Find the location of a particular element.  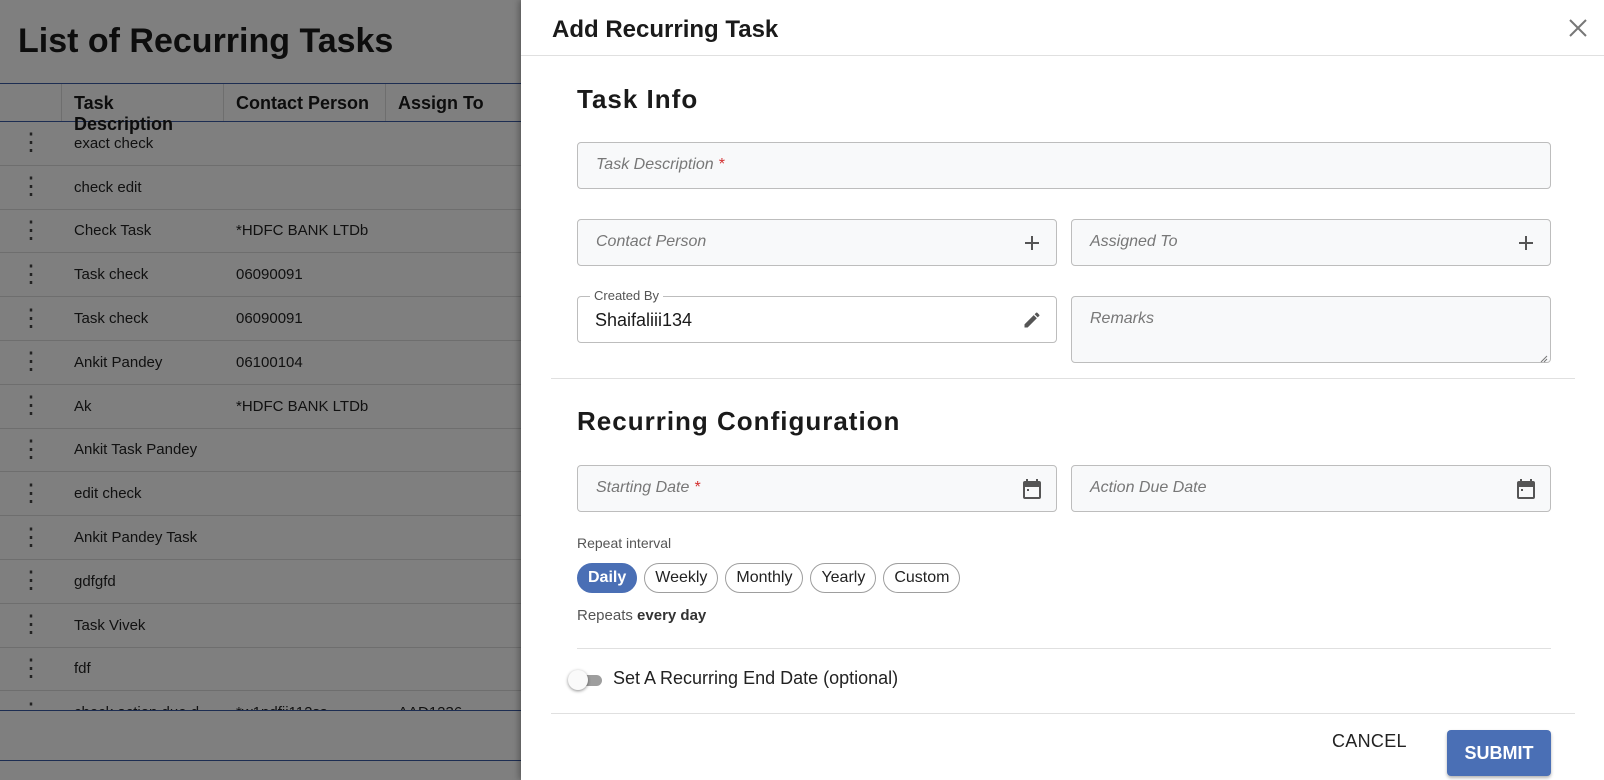

toggle-thumb is located at coordinates (578, 680).